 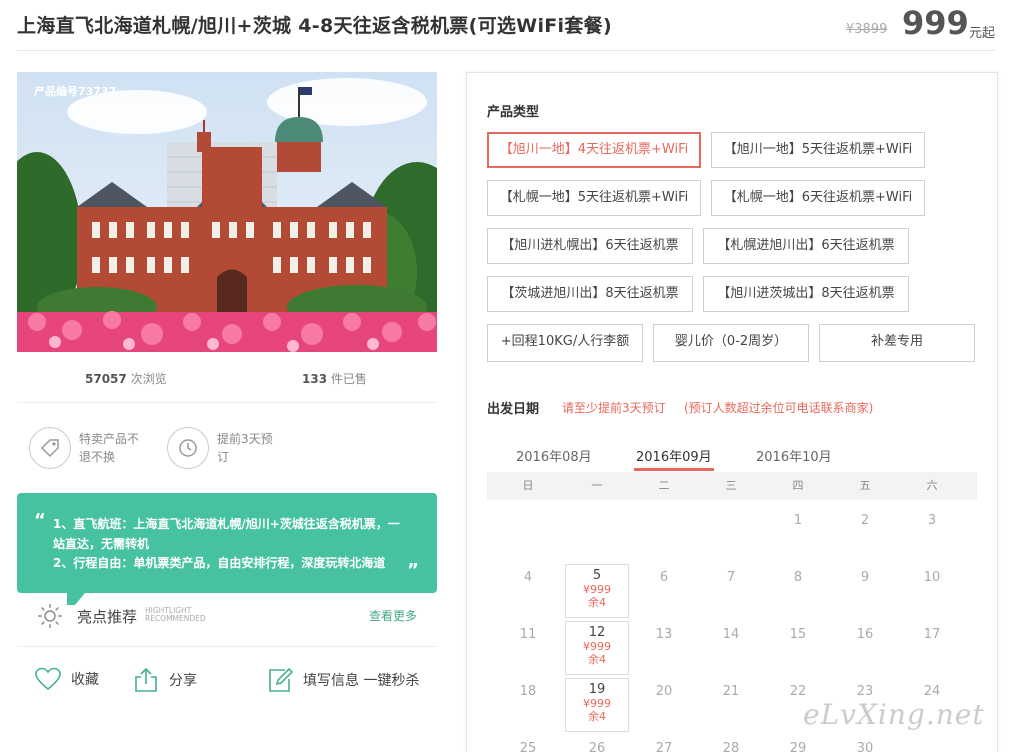 What do you see at coordinates (565, 343) in the screenshot?
I see `option-8: +回程10KG/人行李额` at bounding box center [565, 343].